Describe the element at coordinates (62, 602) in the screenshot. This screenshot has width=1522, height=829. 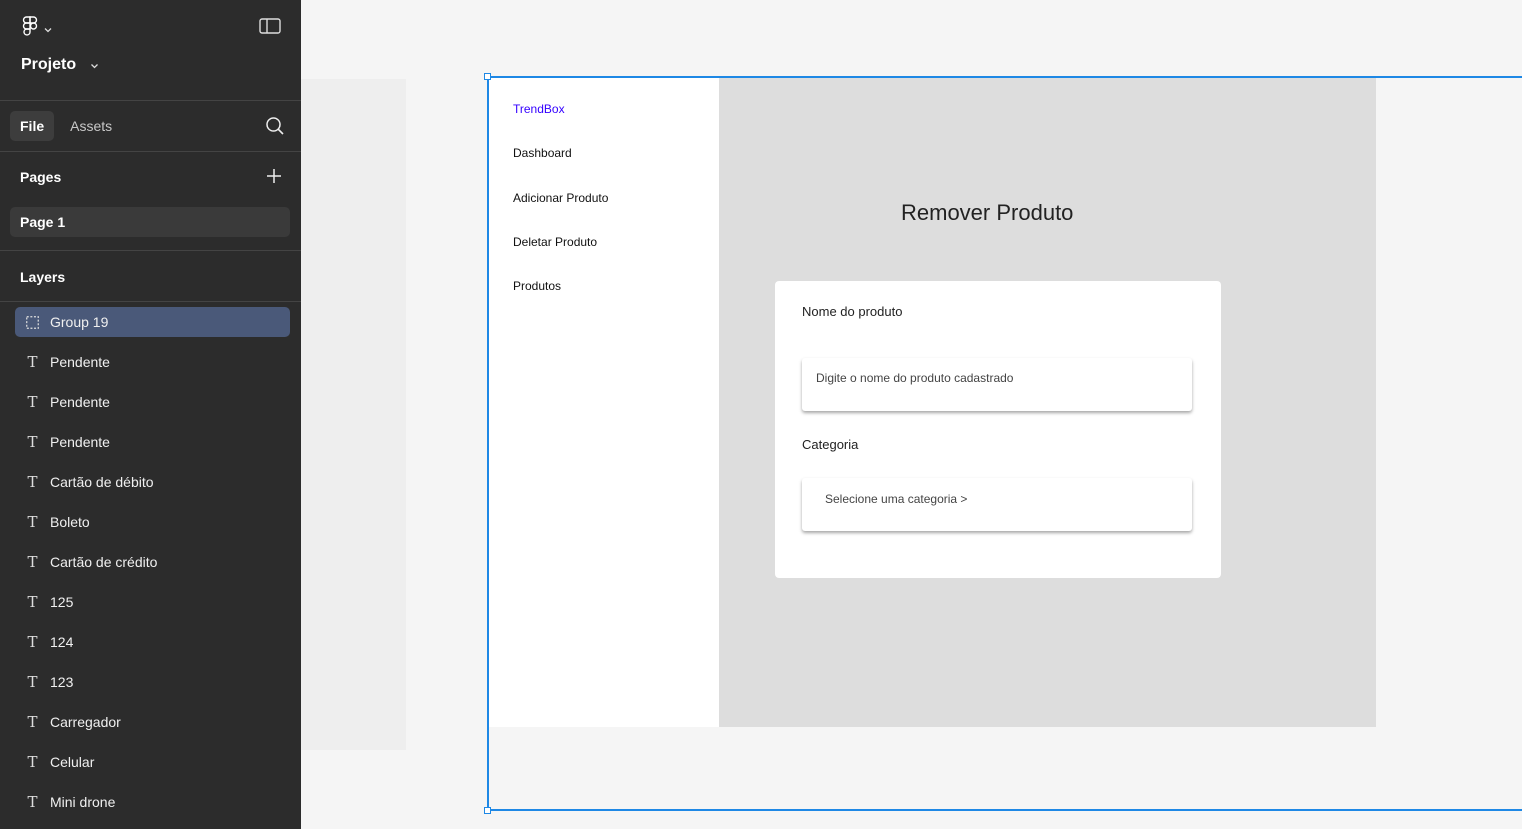
I see `layer-label: 125` at that location.